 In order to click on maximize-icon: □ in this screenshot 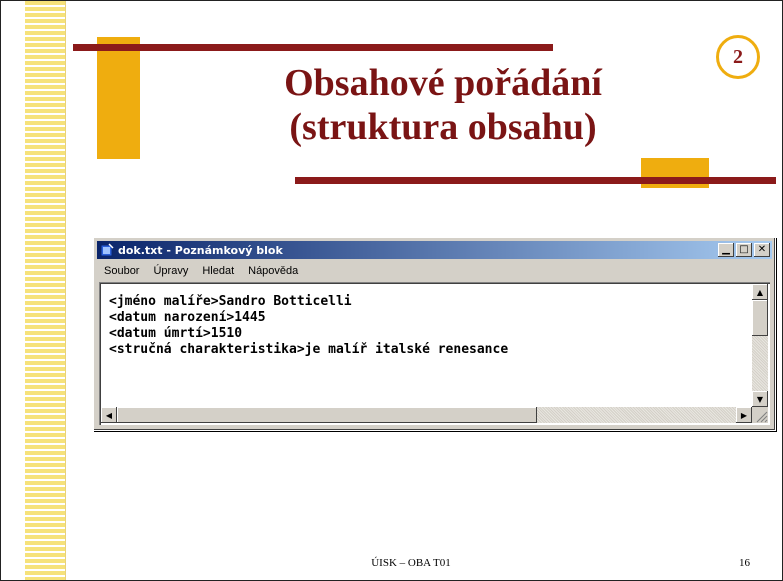, I will do `click(744, 249)`.